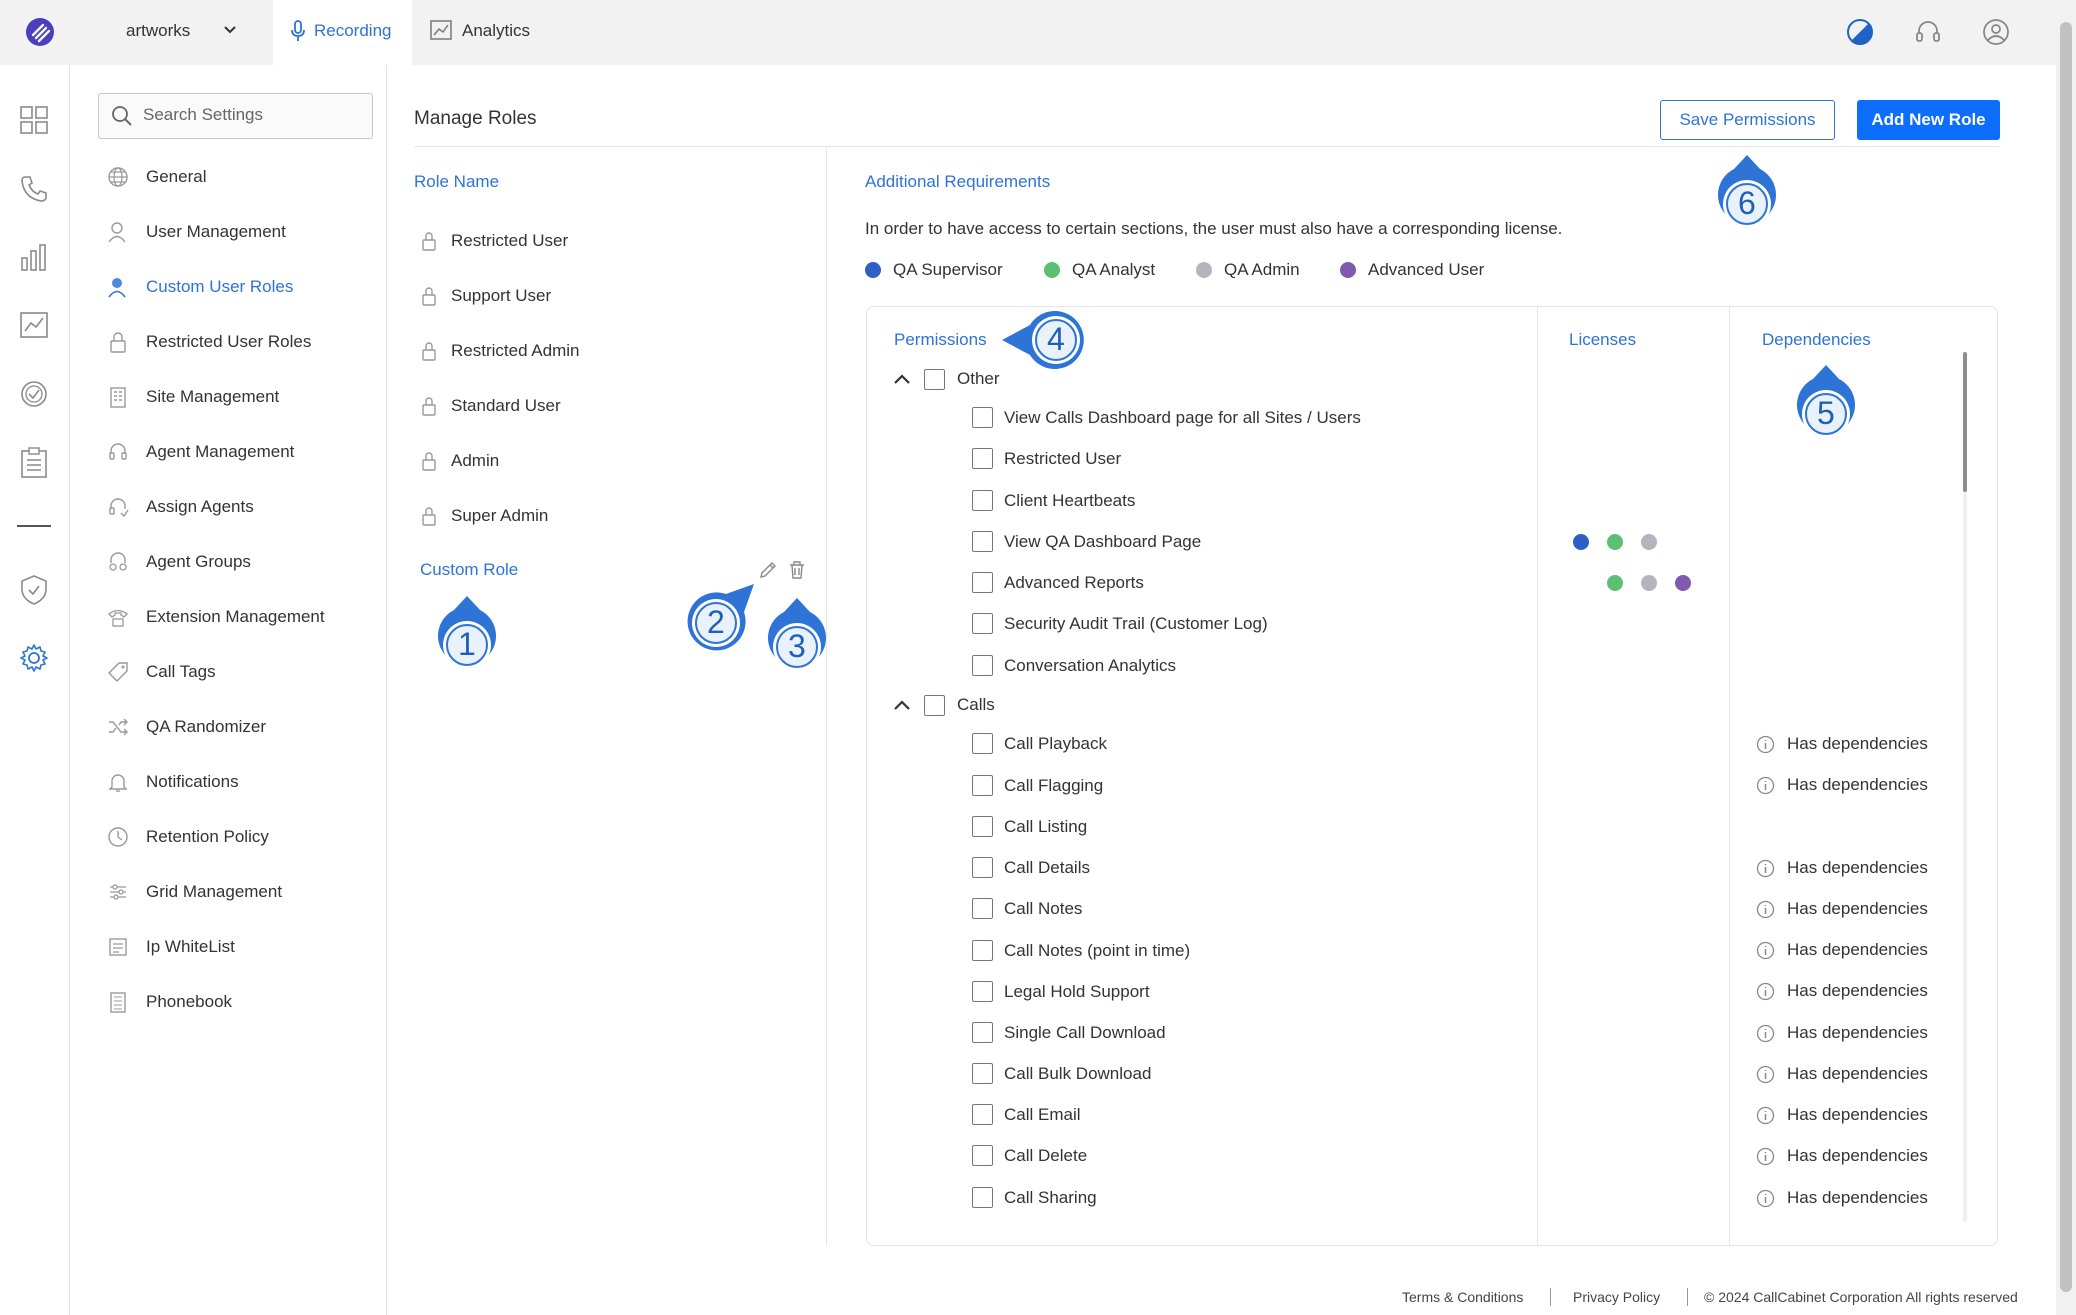 This screenshot has height=1315, width=2076. I want to click on permission-row: Call Notes (point in time), so click(1081, 951).